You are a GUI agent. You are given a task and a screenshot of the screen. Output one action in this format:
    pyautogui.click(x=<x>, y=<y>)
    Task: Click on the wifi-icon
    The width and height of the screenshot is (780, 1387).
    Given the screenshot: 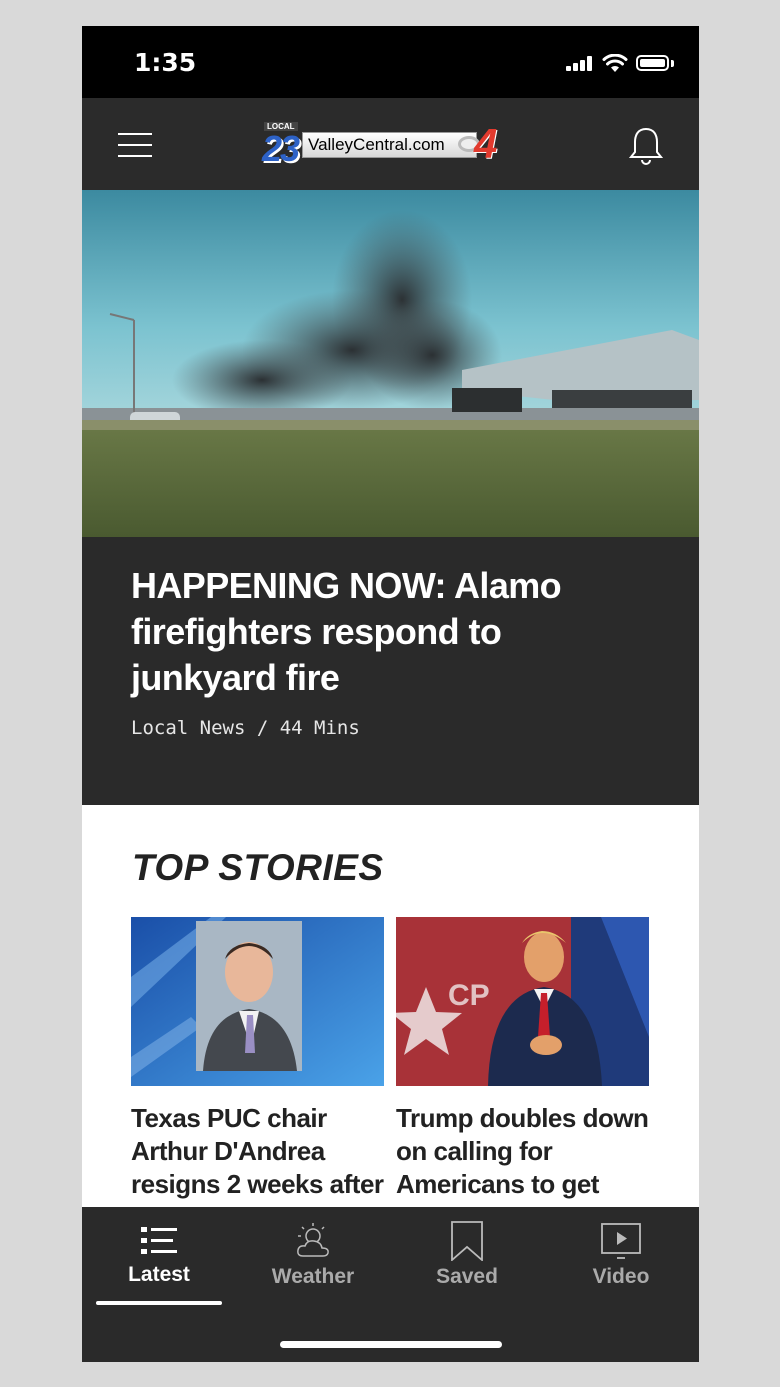 What is the action you would take?
    pyautogui.click(x=615, y=63)
    